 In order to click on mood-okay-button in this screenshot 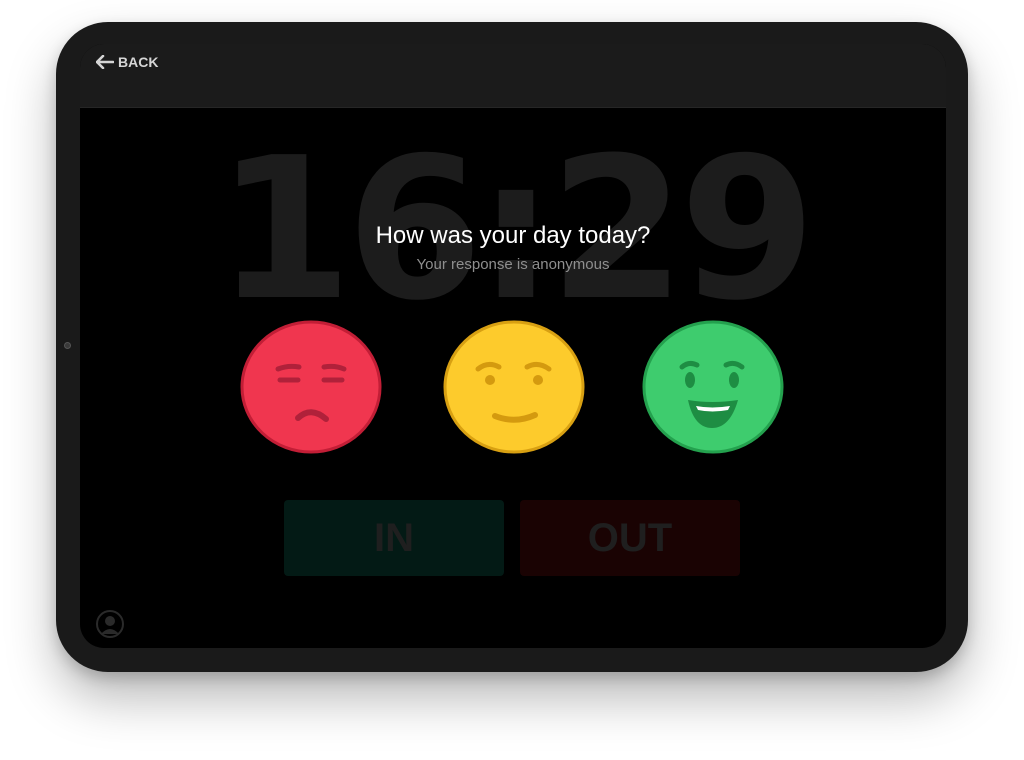, I will do `click(514, 387)`.